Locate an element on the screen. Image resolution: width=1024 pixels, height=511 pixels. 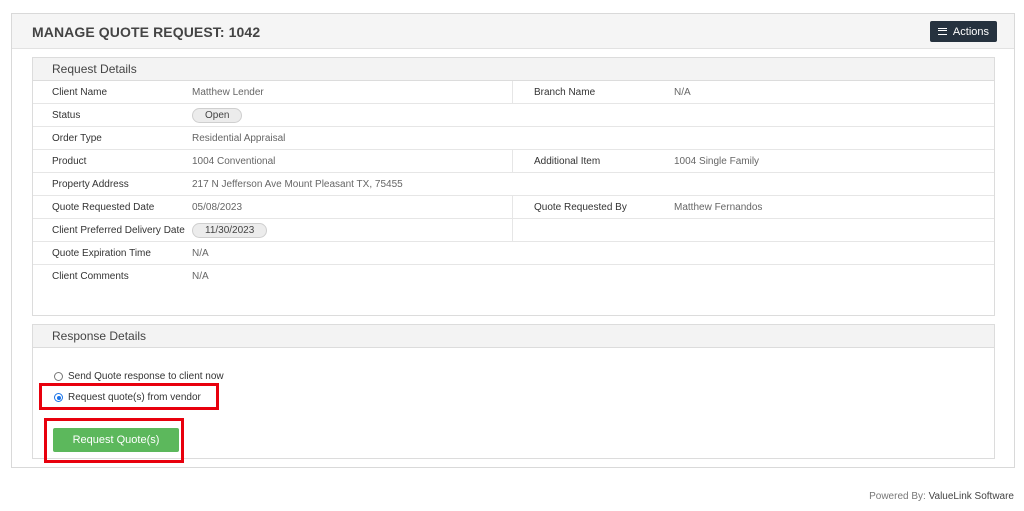
panel-header: MANAGE QUOTE REQUEST: 1042 Actions is located at coordinates (513, 31).